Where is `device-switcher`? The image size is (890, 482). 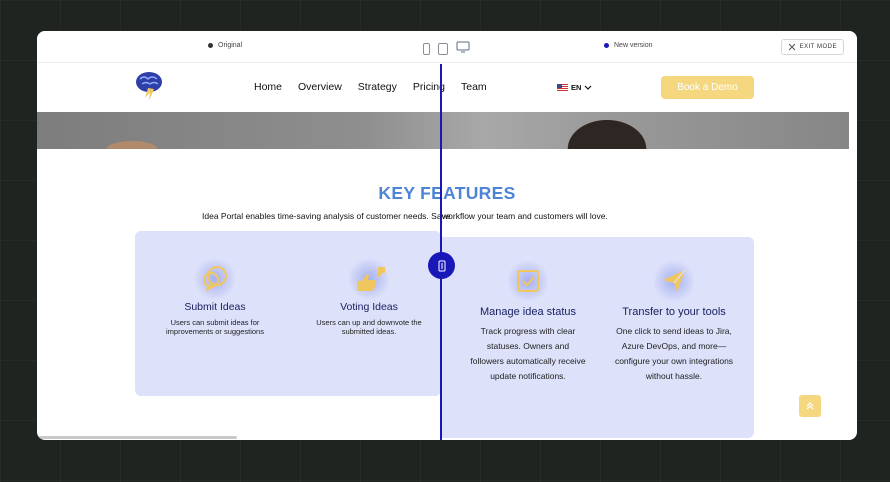
device-switcher is located at coordinates (446, 49).